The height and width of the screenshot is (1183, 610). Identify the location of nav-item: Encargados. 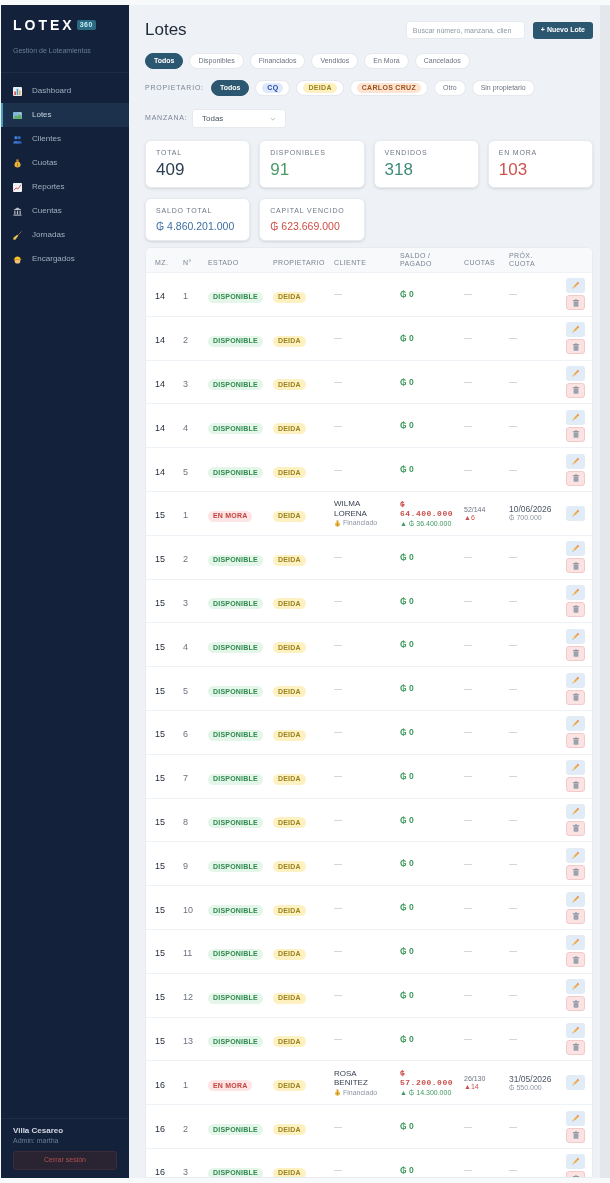
(65, 259).